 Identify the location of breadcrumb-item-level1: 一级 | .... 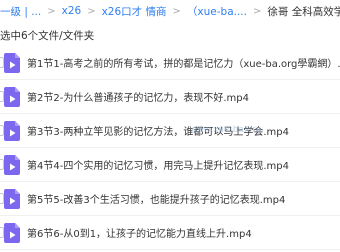
(20, 11).